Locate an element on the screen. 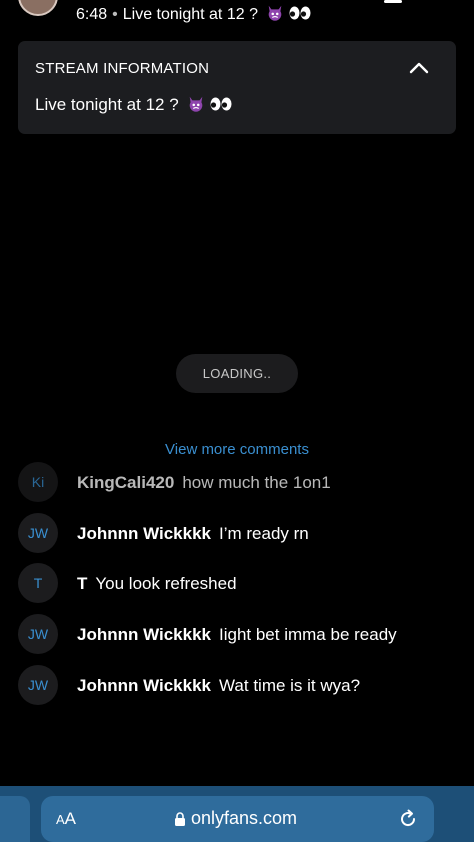 This screenshot has width=474, height=842. address-bar: AA onlyfans.com is located at coordinates (237, 819).